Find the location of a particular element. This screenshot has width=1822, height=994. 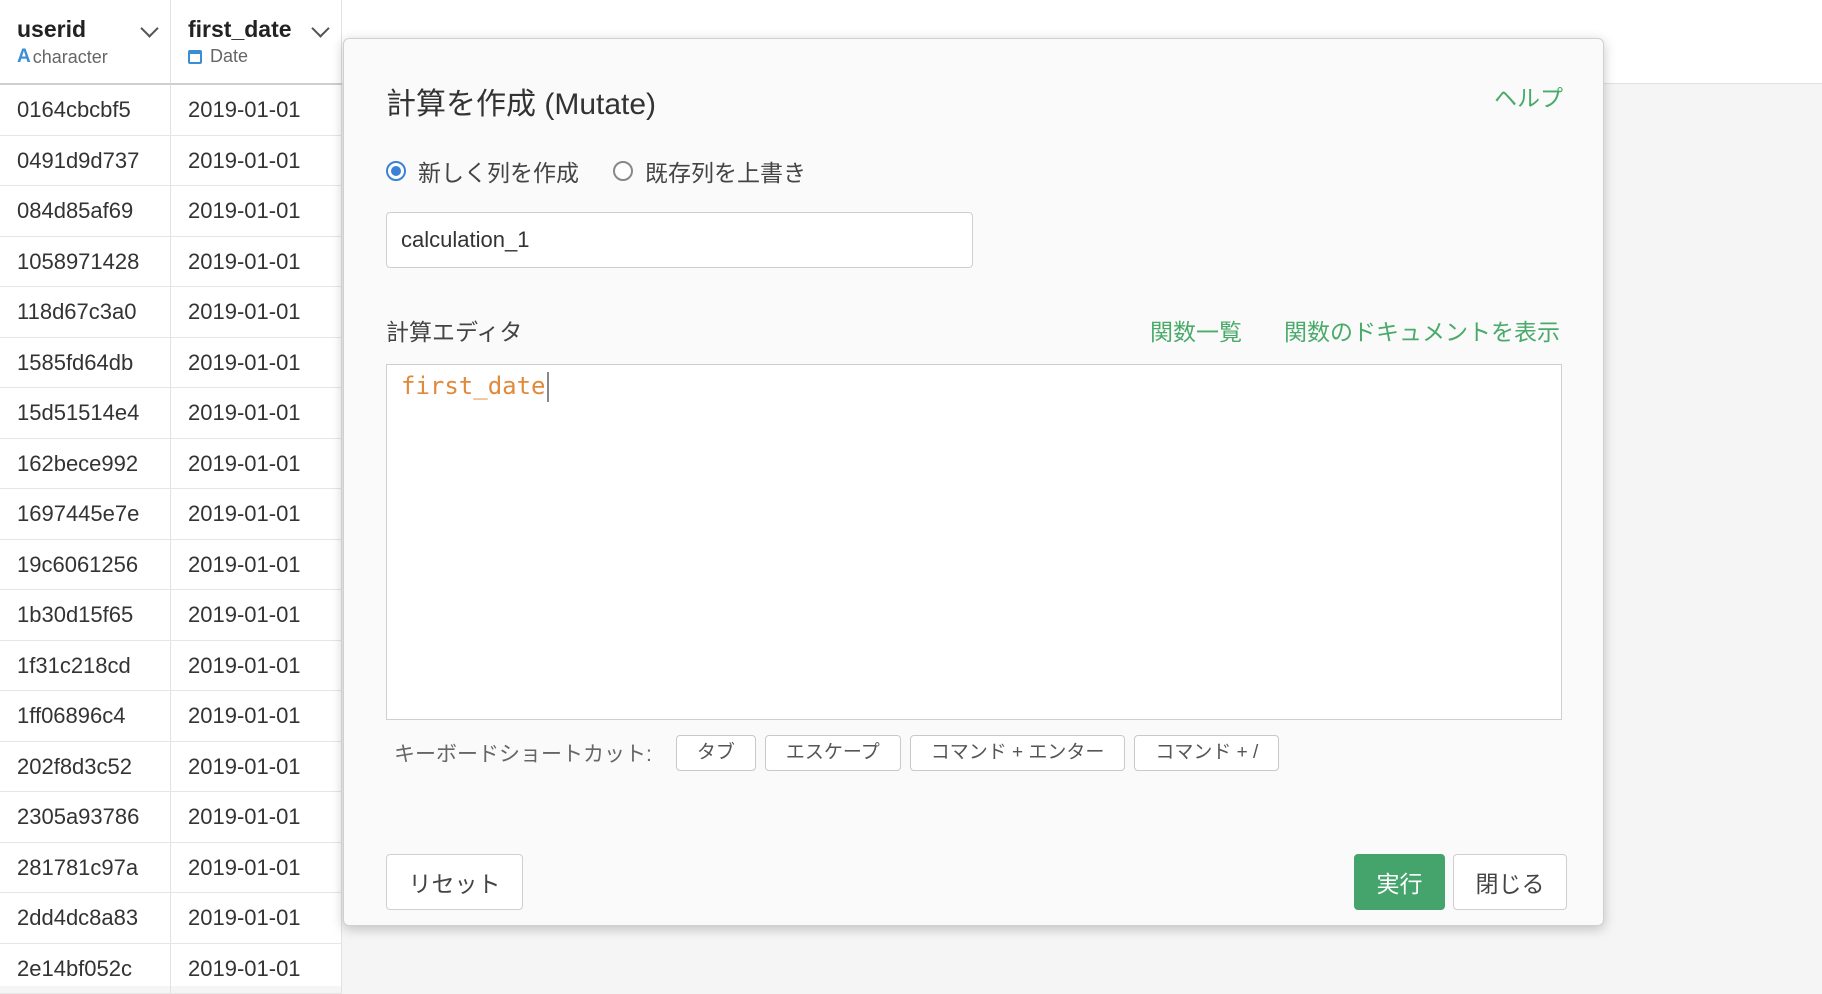

cell-userid: 15d51514e4 is located at coordinates (85, 413).